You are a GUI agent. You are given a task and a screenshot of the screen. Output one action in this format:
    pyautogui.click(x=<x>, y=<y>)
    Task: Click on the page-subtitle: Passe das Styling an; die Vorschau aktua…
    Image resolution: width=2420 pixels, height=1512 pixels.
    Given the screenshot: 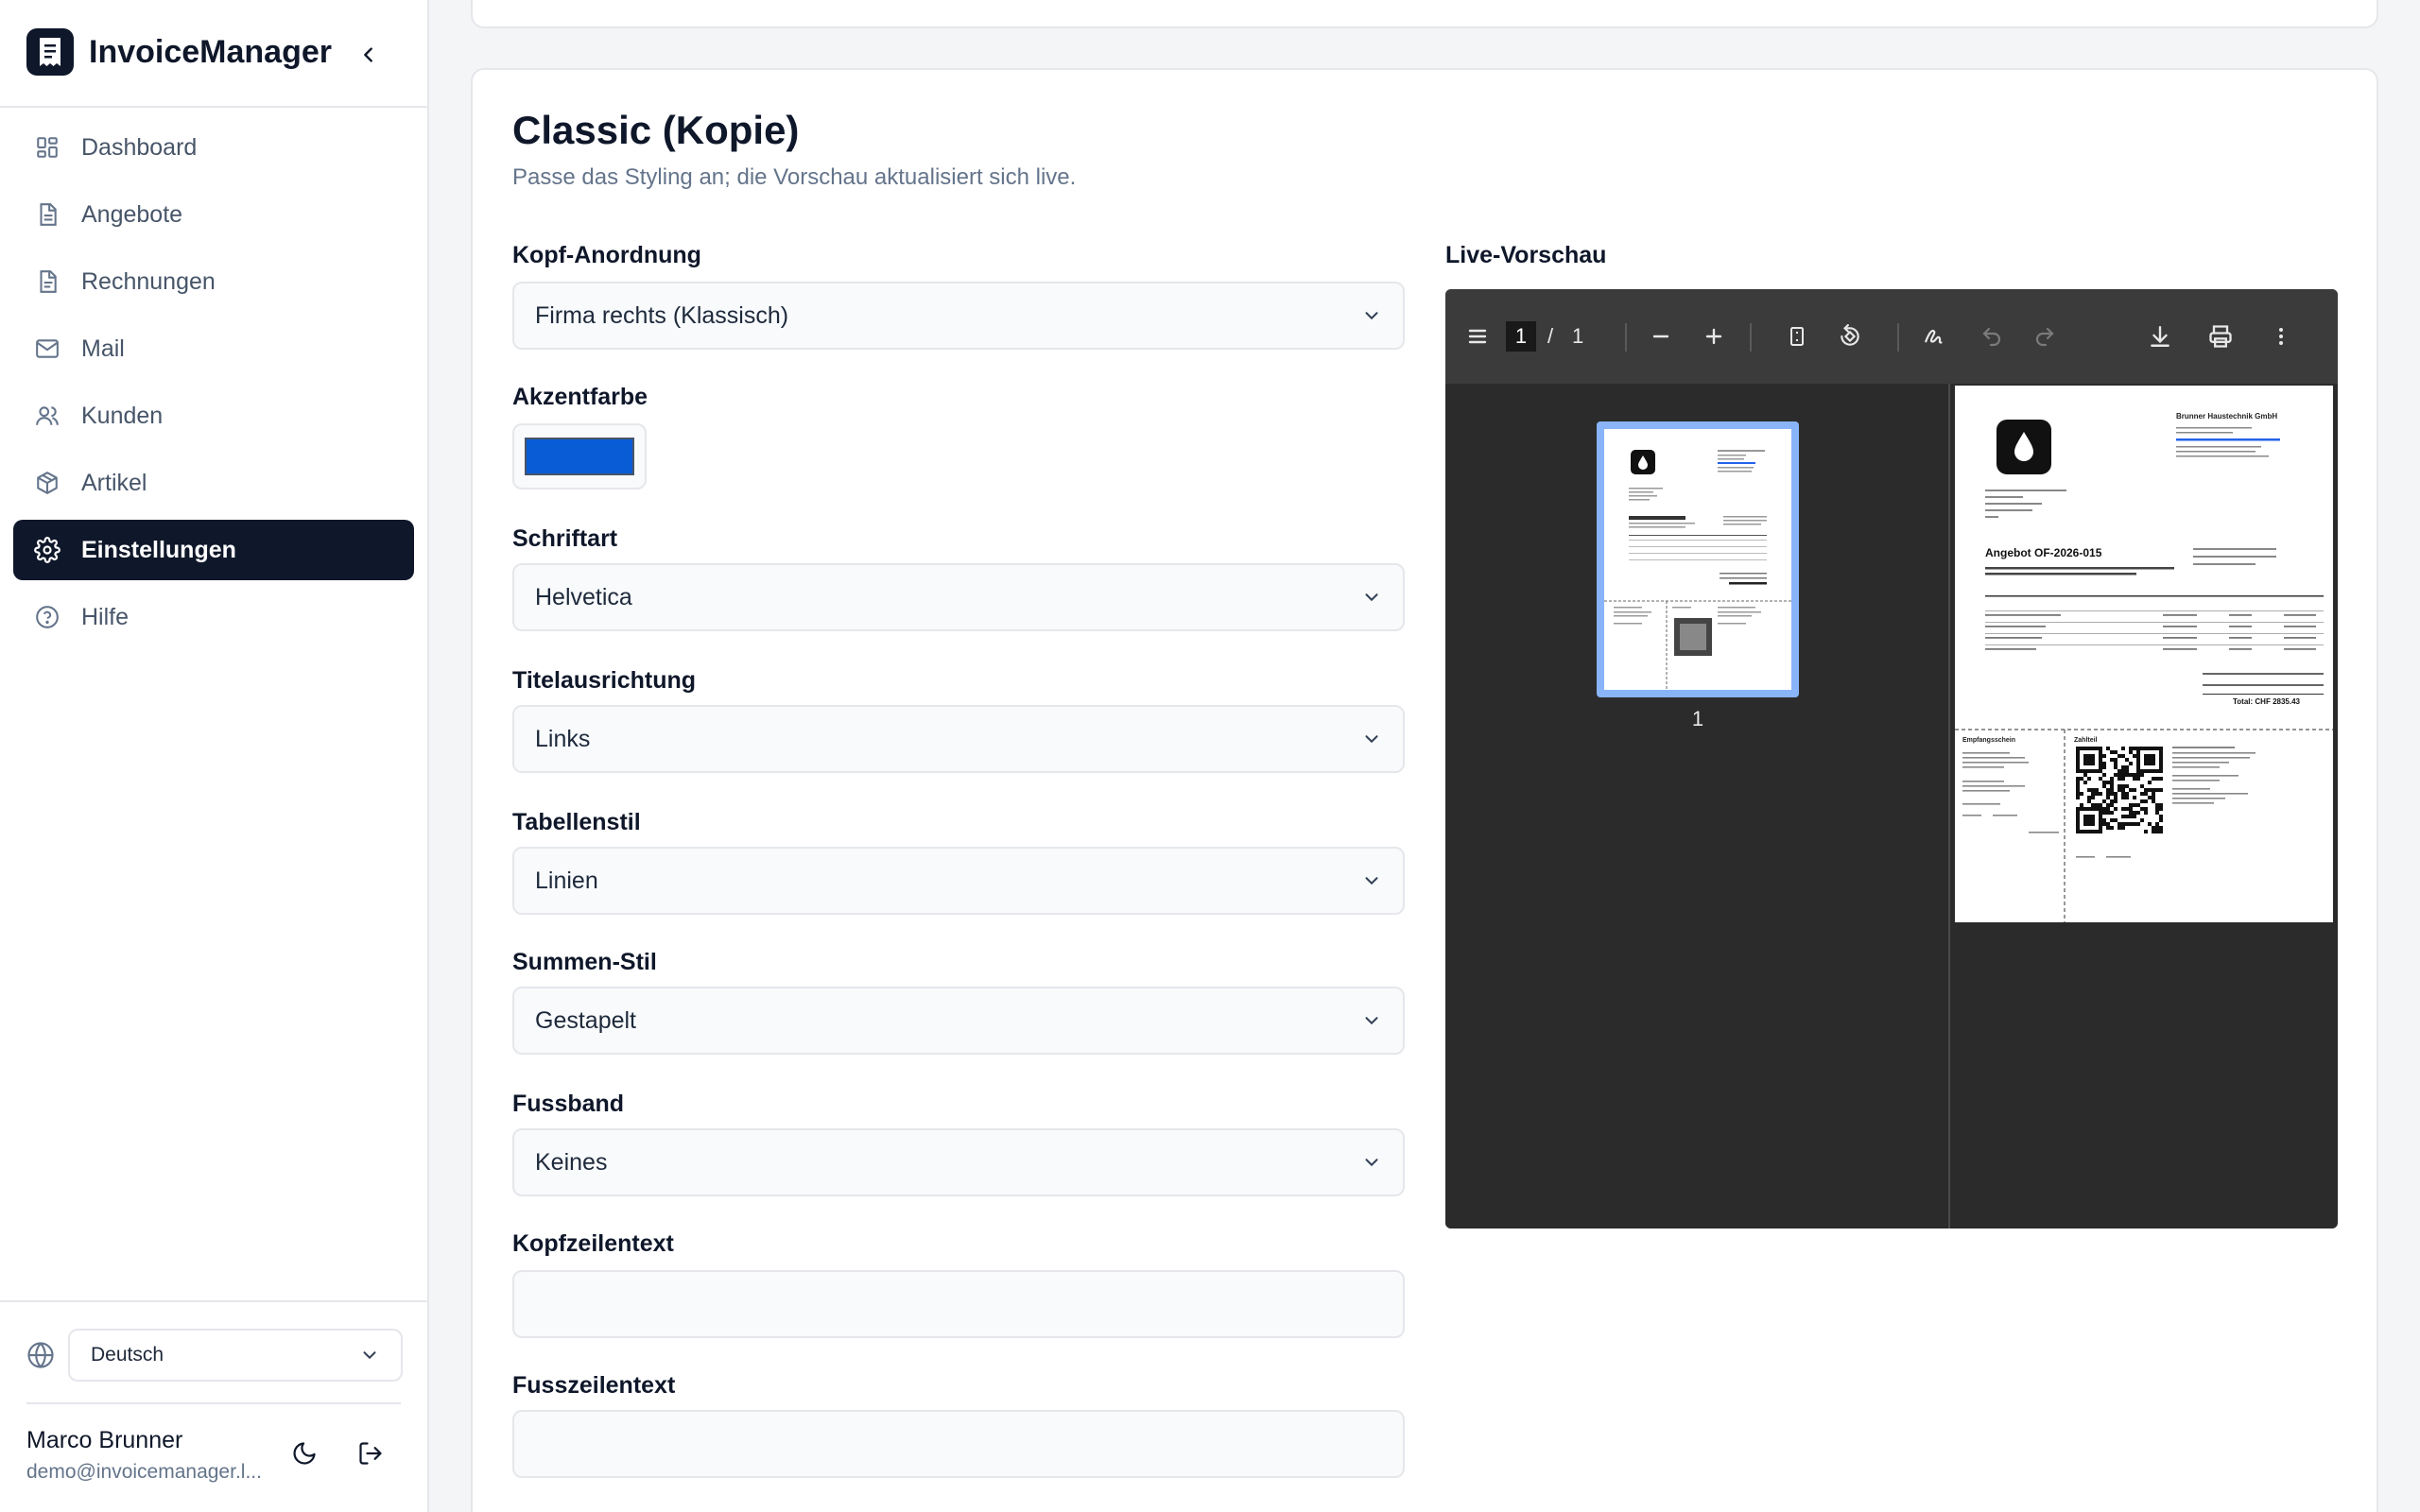 What is the action you would take?
    pyautogui.click(x=794, y=177)
    